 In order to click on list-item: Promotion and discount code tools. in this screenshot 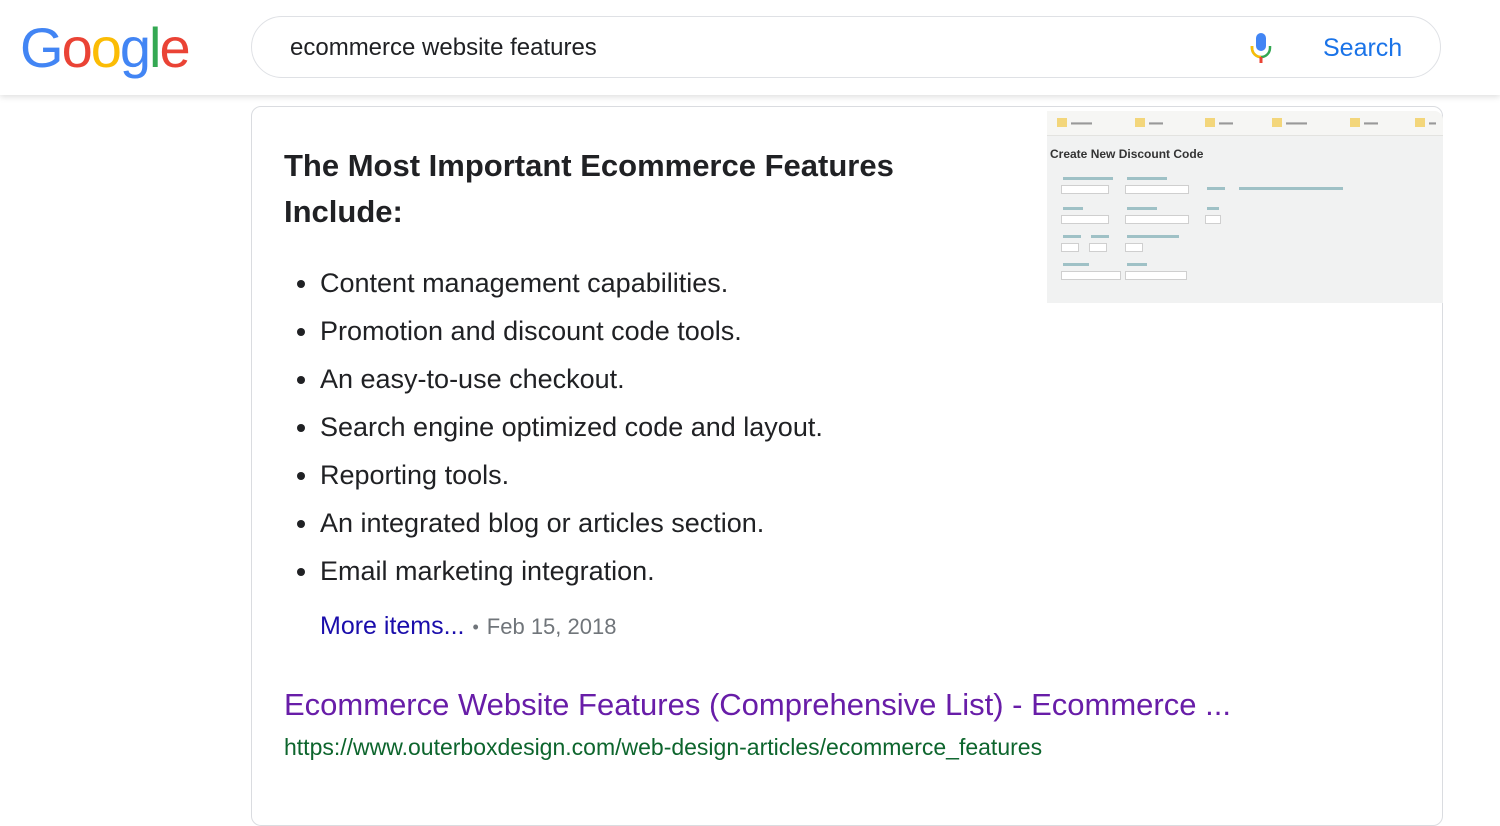, I will do `click(650, 331)`.